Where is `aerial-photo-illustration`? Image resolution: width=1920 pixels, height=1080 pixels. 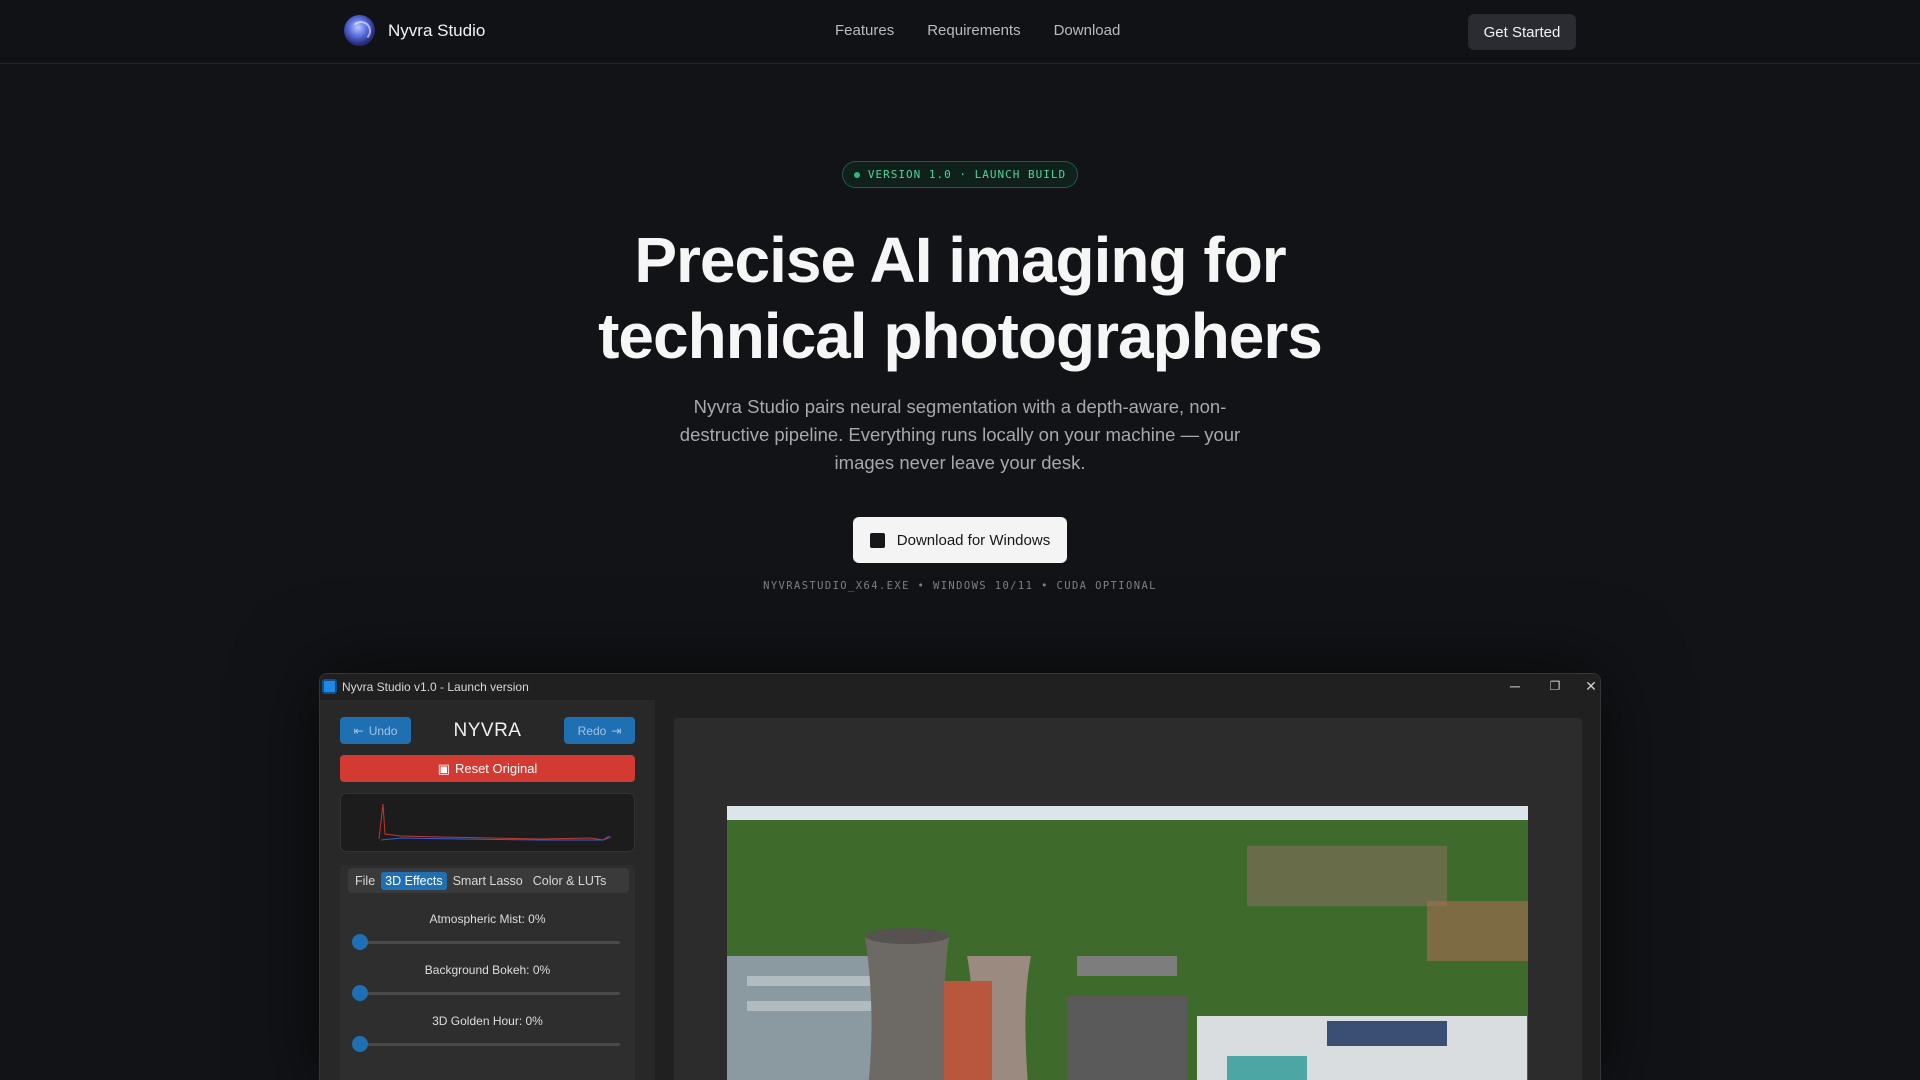 aerial-photo-illustration is located at coordinates (1127, 943).